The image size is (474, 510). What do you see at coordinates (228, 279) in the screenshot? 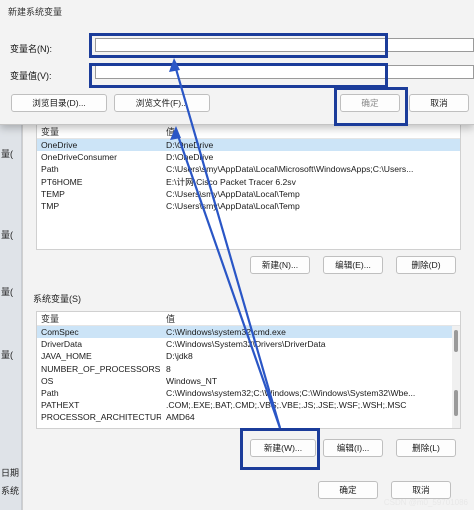
I see `arrow-line-to-ok` at bounding box center [228, 279].